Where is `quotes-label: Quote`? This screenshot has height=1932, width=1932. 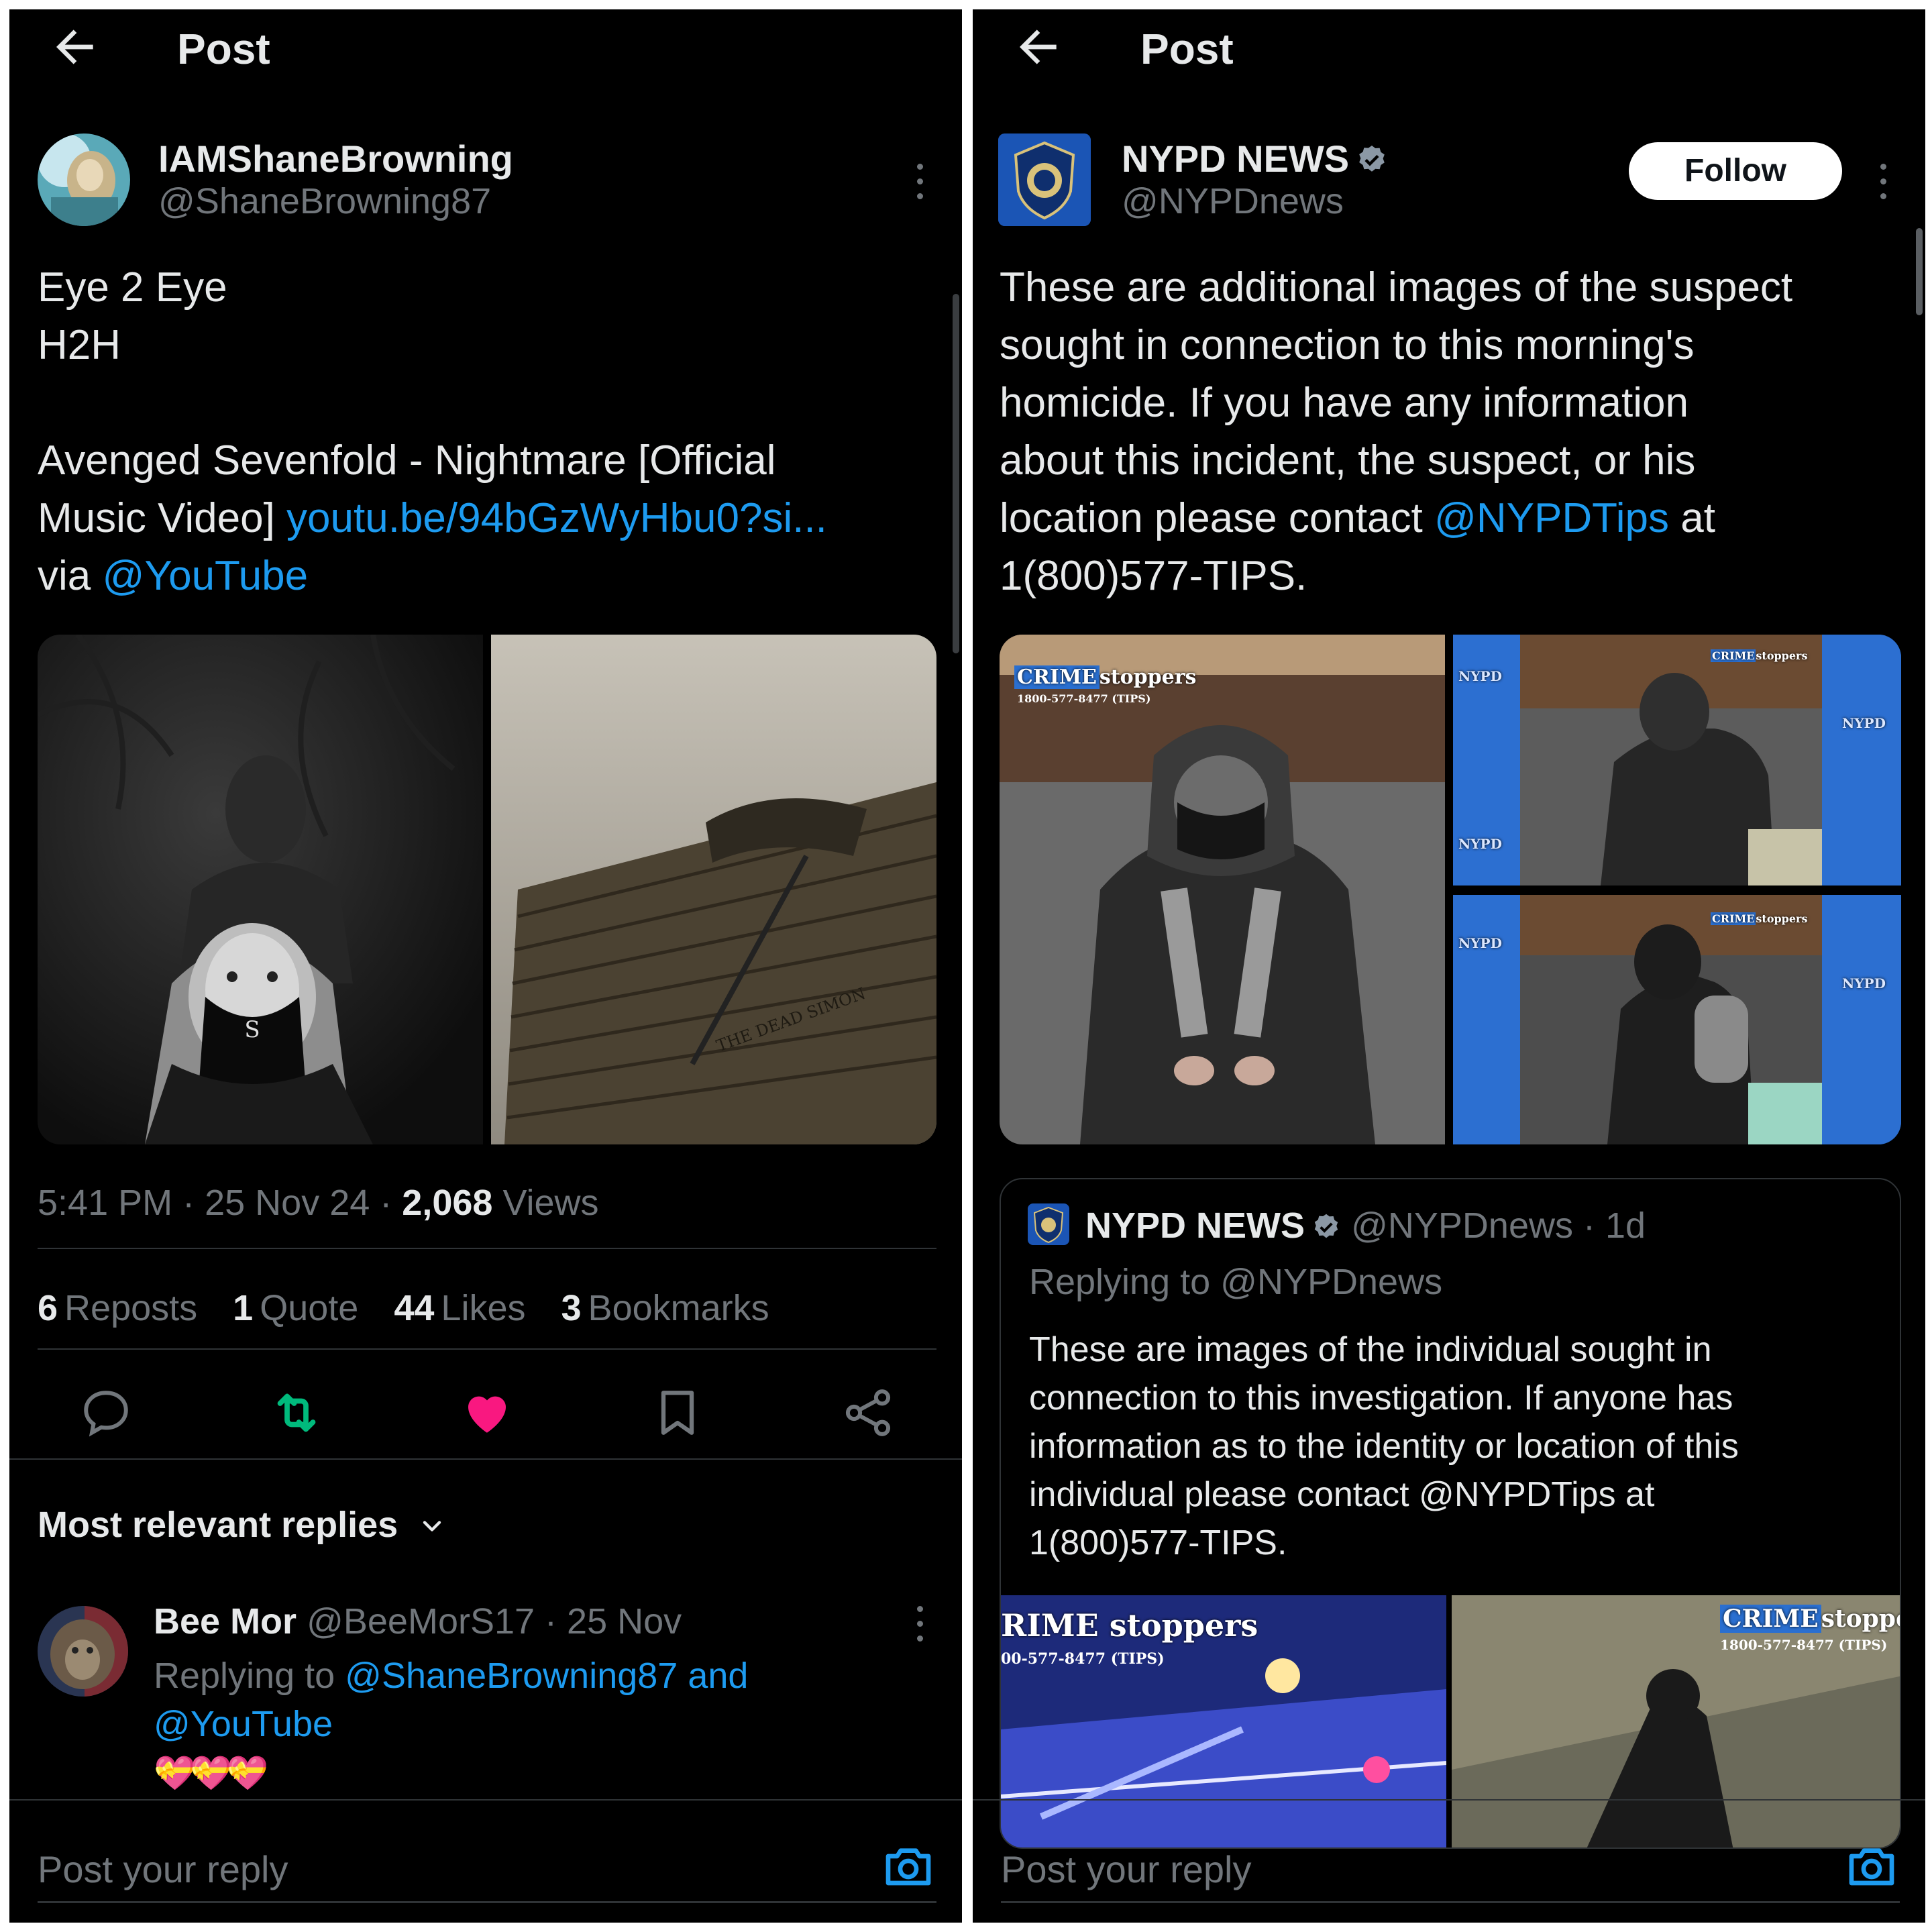
quotes-label: Quote is located at coordinates (309, 1308).